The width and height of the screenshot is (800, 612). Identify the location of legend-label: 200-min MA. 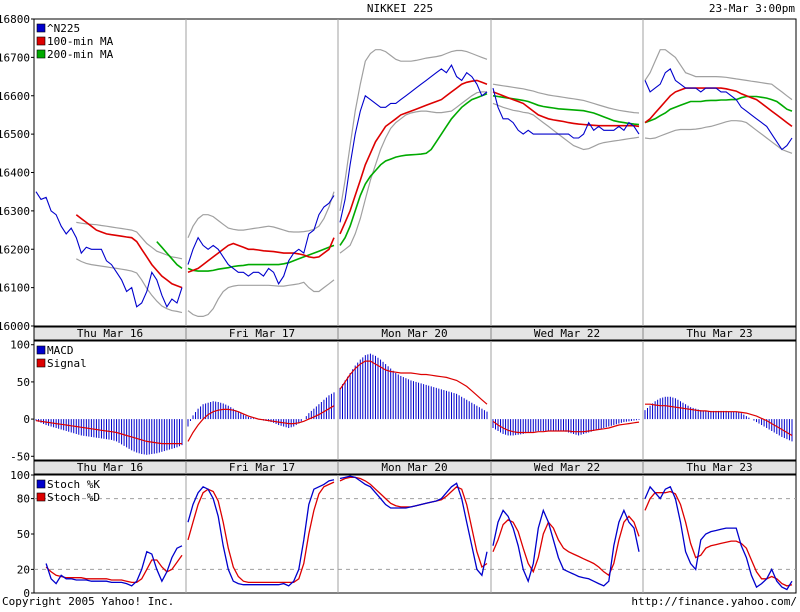
(80, 54).